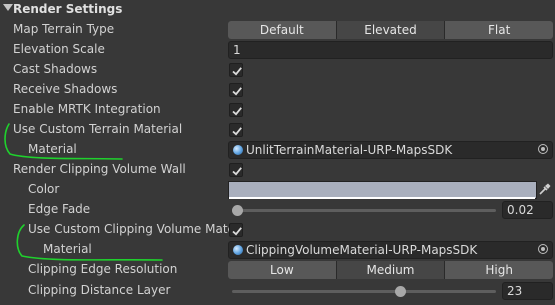 The height and width of the screenshot is (305, 555). What do you see at coordinates (55, 69) in the screenshot?
I see `cast-shadows-label: Cast Shadows` at bounding box center [55, 69].